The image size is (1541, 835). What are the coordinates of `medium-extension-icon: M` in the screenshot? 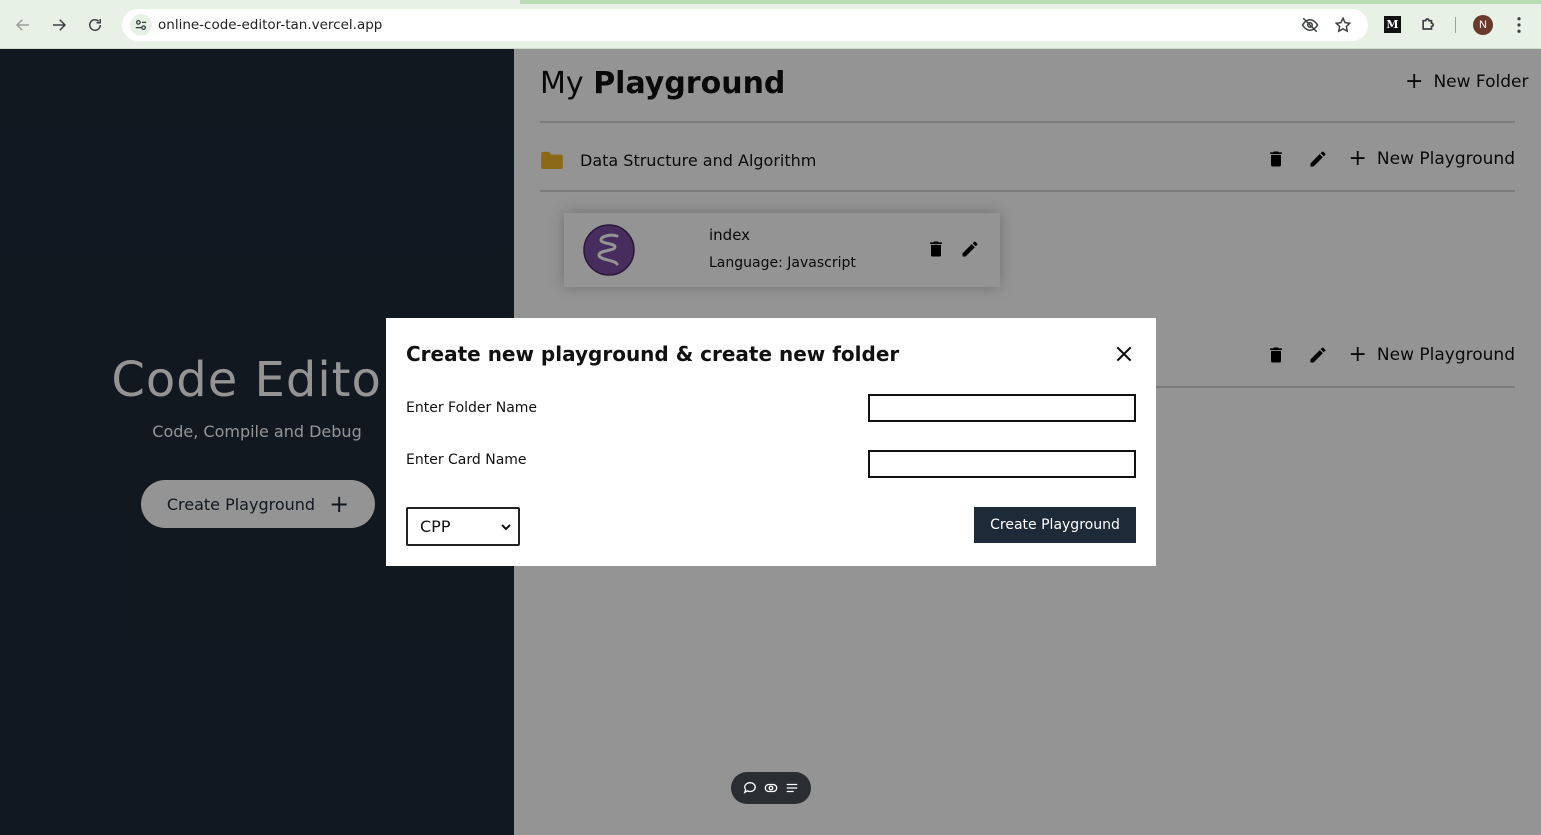 It's located at (1392, 24).